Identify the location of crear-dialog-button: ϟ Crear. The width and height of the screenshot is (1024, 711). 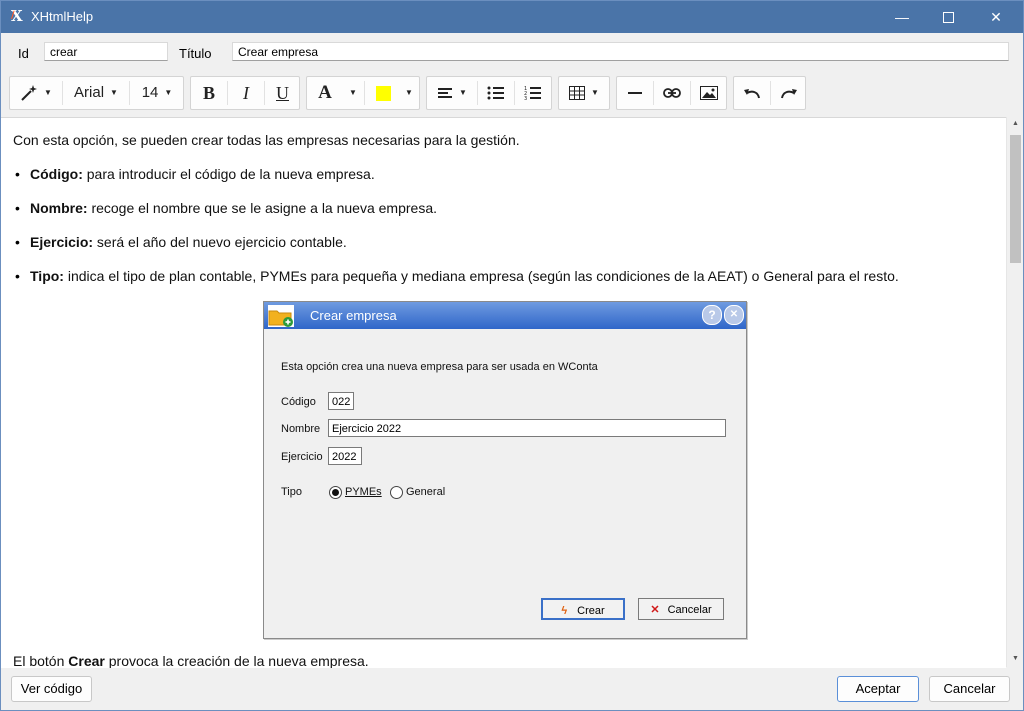
(583, 609).